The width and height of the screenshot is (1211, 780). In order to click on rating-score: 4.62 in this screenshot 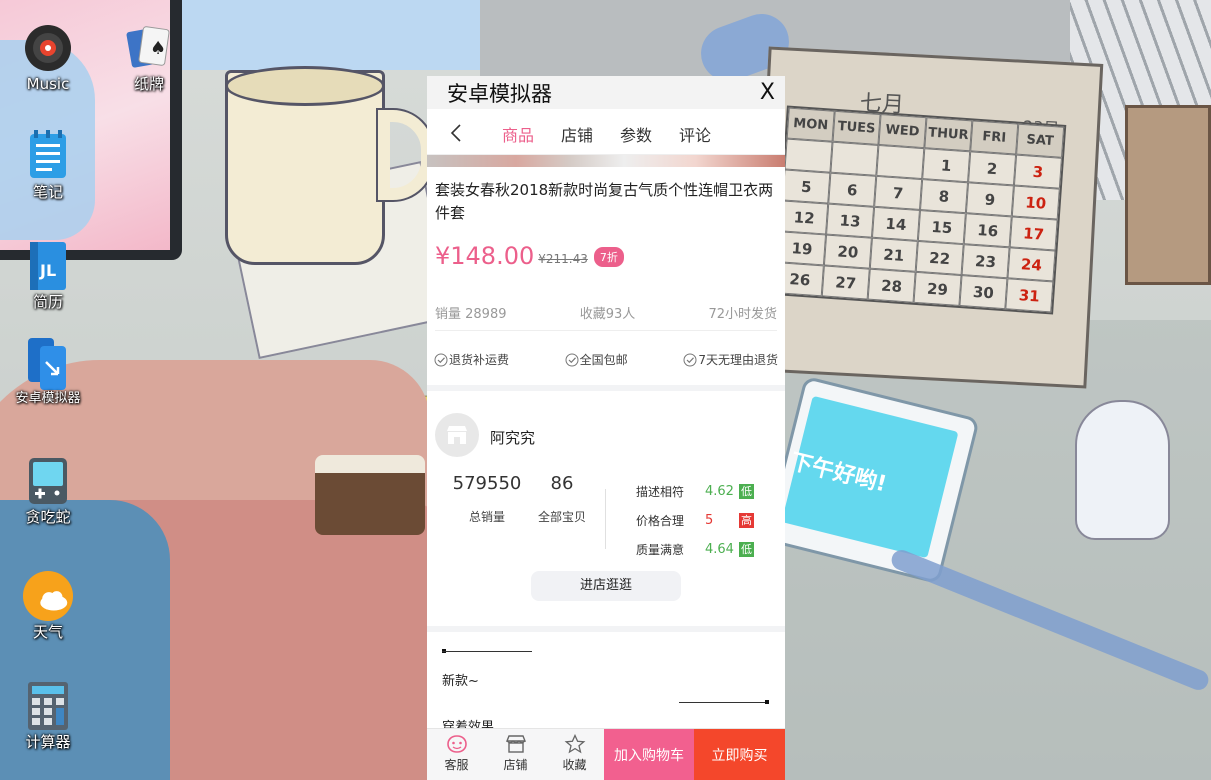, I will do `click(719, 491)`.